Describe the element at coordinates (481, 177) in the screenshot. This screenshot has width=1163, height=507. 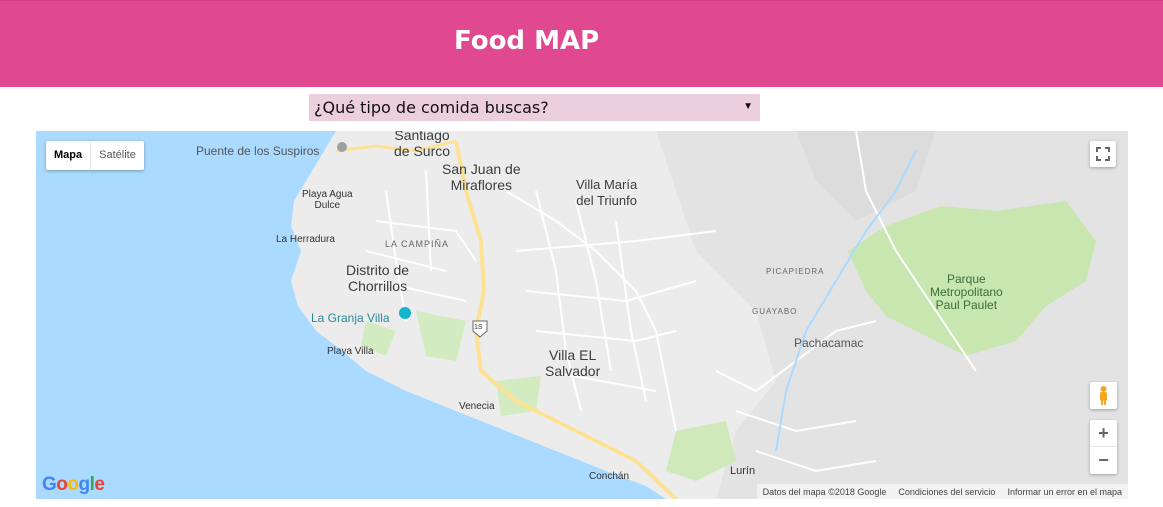
I see `place-label: San Juan de Miraflores` at that location.